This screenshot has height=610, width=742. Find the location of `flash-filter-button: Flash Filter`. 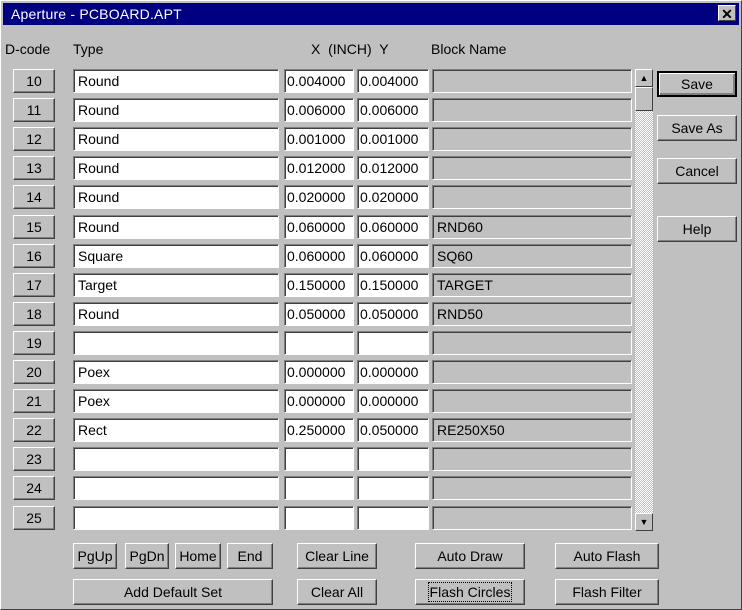

flash-filter-button: Flash Filter is located at coordinates (607, 592).